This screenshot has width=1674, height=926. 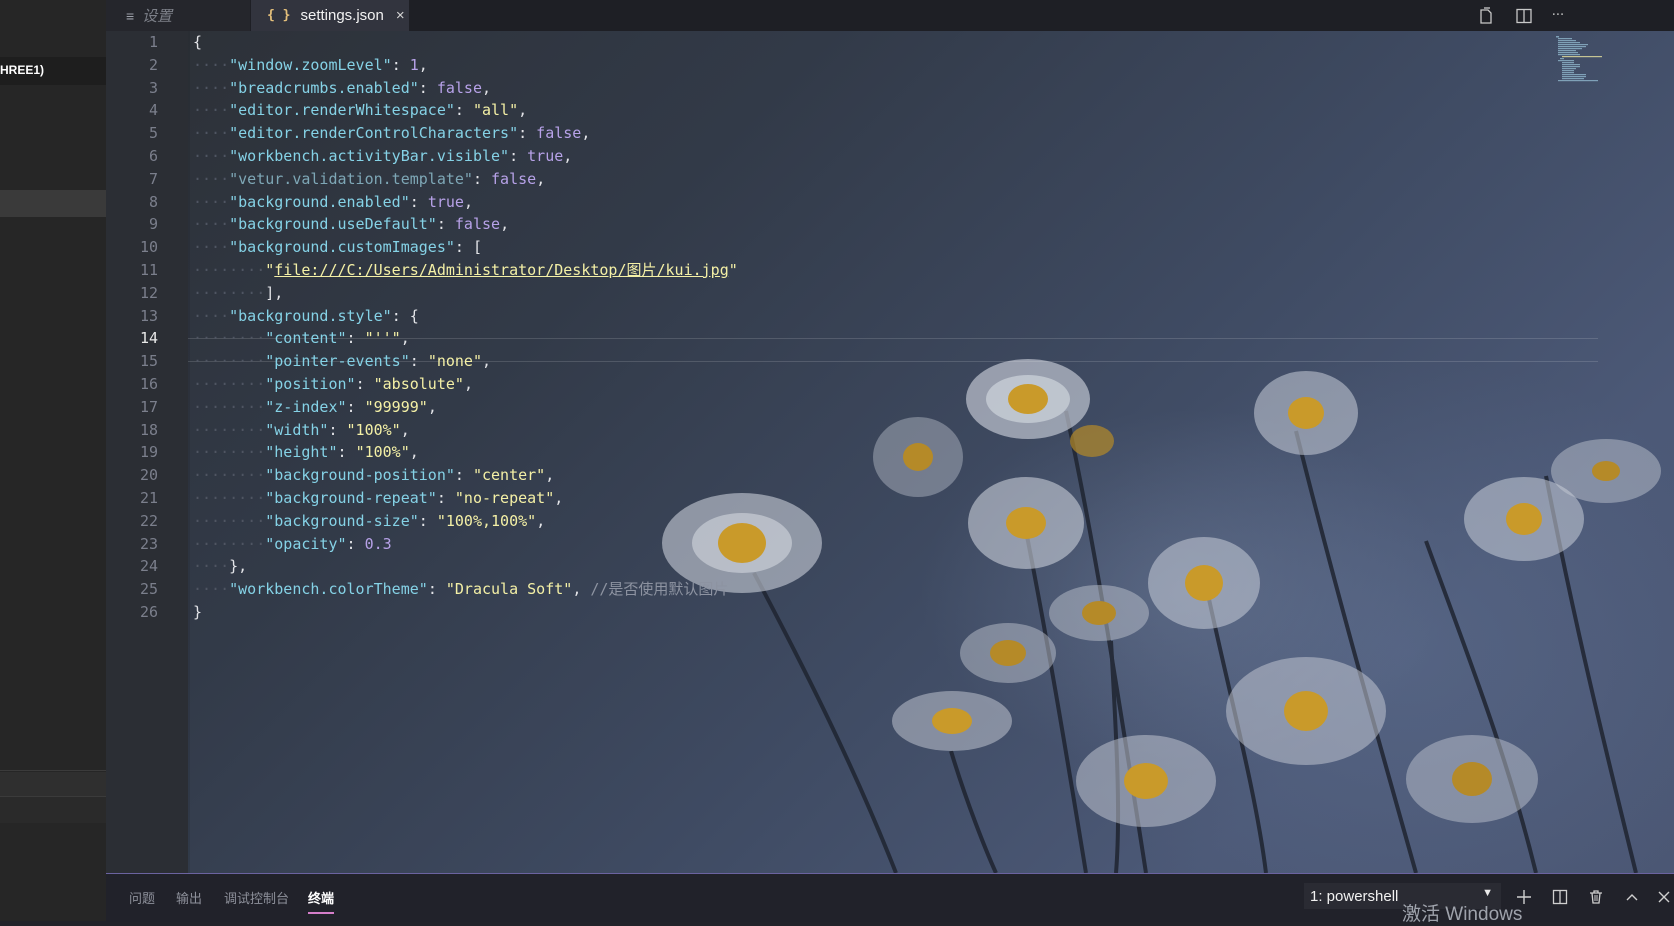 I want to click on minimap, so click(x=1589, y=59).